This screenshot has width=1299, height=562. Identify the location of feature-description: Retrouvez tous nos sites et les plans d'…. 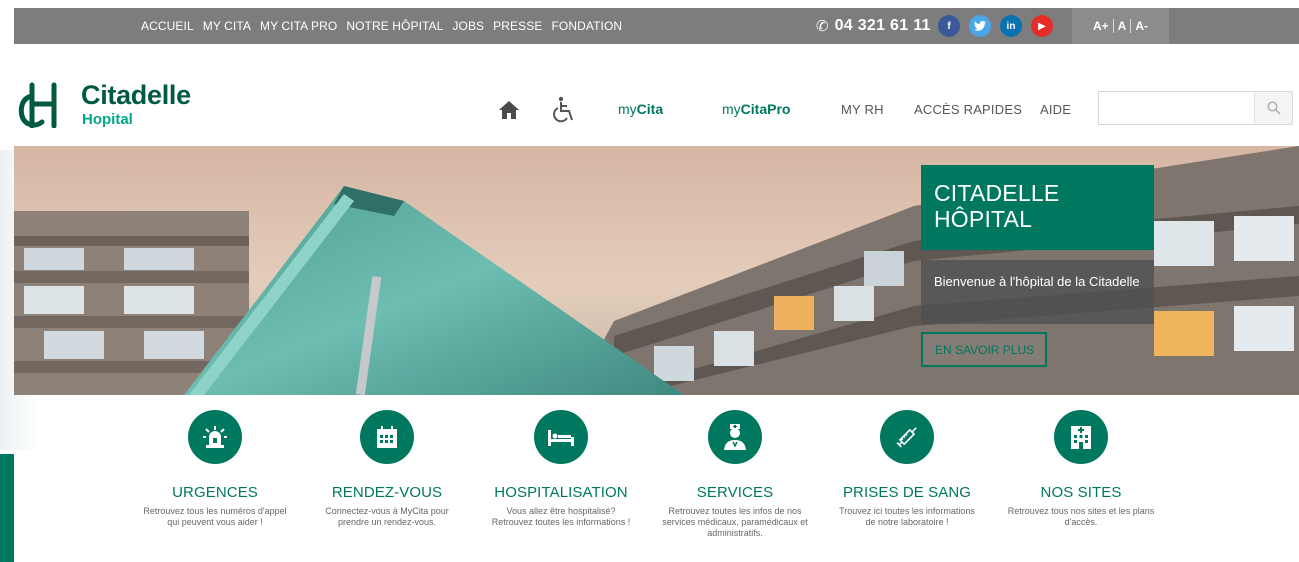
(1081, 516).